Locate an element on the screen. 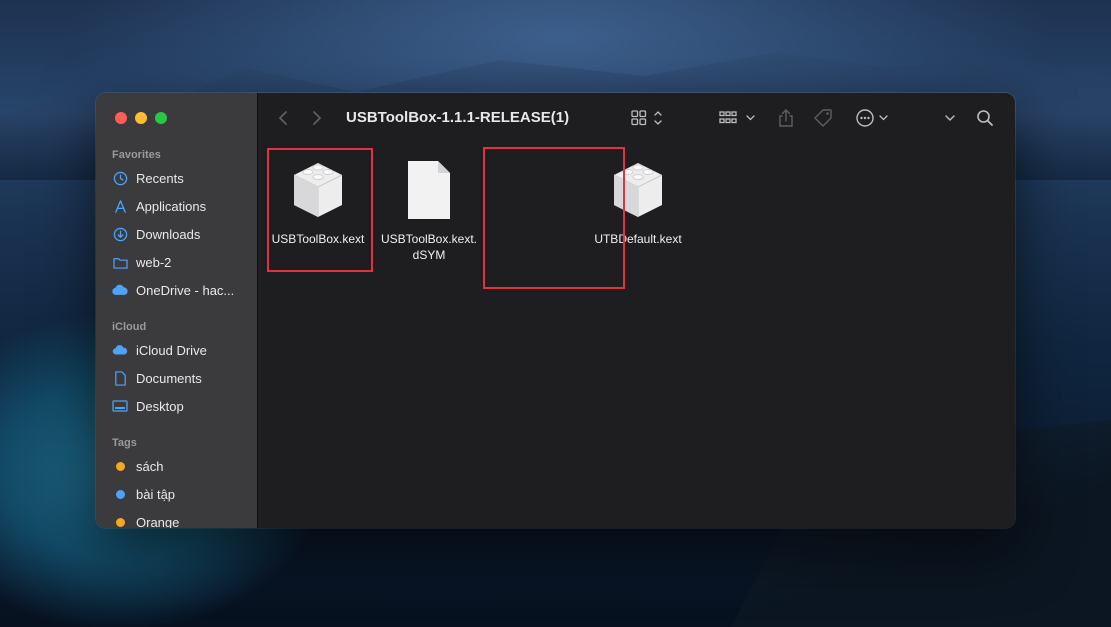 The image size is (1111, 627). search-icon is located at coordinates (985, 118).